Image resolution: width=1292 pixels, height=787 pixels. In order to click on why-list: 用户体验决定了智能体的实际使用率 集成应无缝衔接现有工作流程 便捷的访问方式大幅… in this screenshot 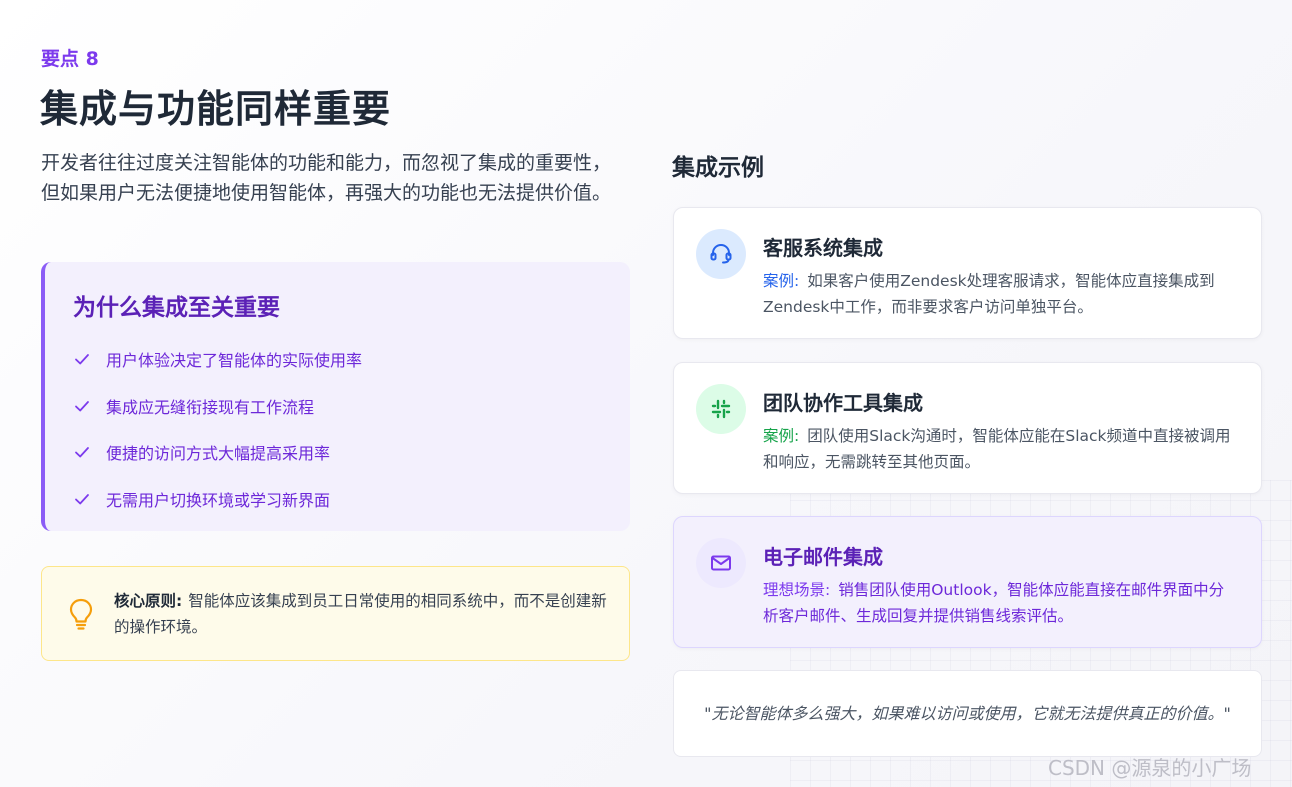, I will do `click(337, 429)`.